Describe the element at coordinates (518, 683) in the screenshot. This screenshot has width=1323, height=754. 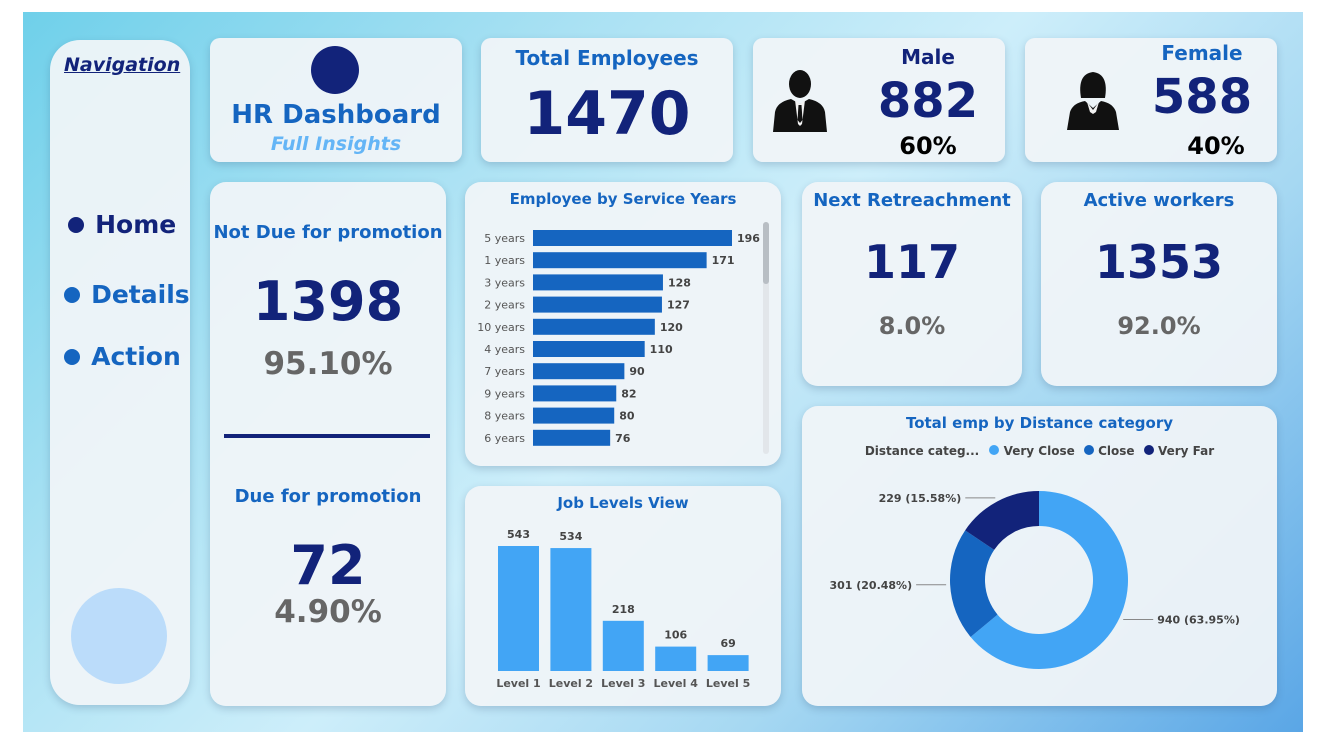
I see `job-level-tick-label: Level 1` at that location.